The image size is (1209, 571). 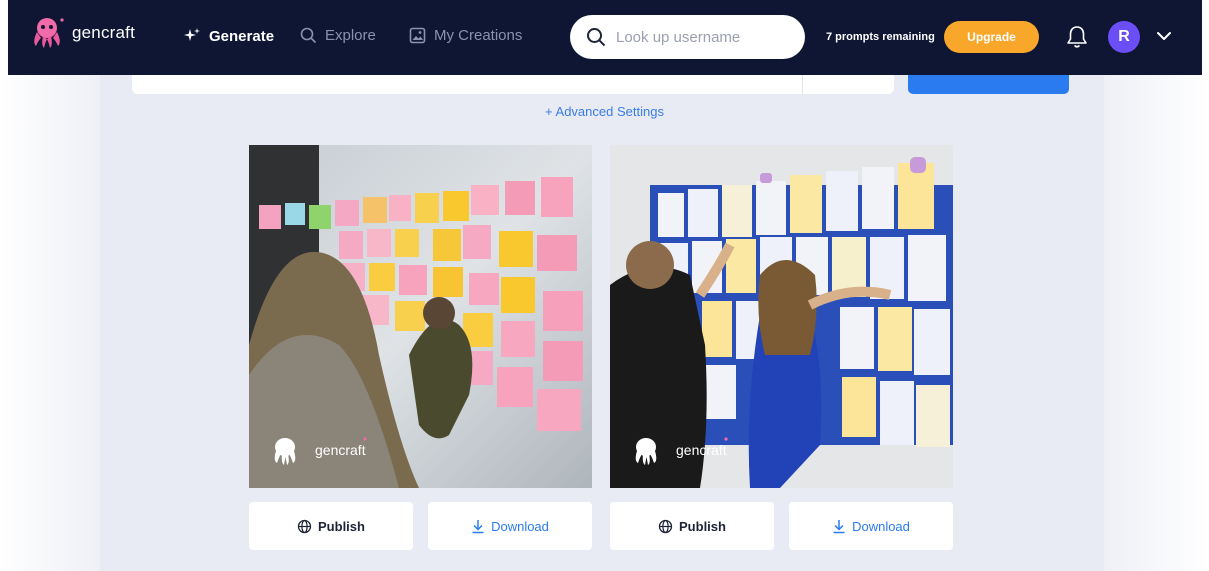 I want to click on prompt-divider, so click(x=802, y=84).